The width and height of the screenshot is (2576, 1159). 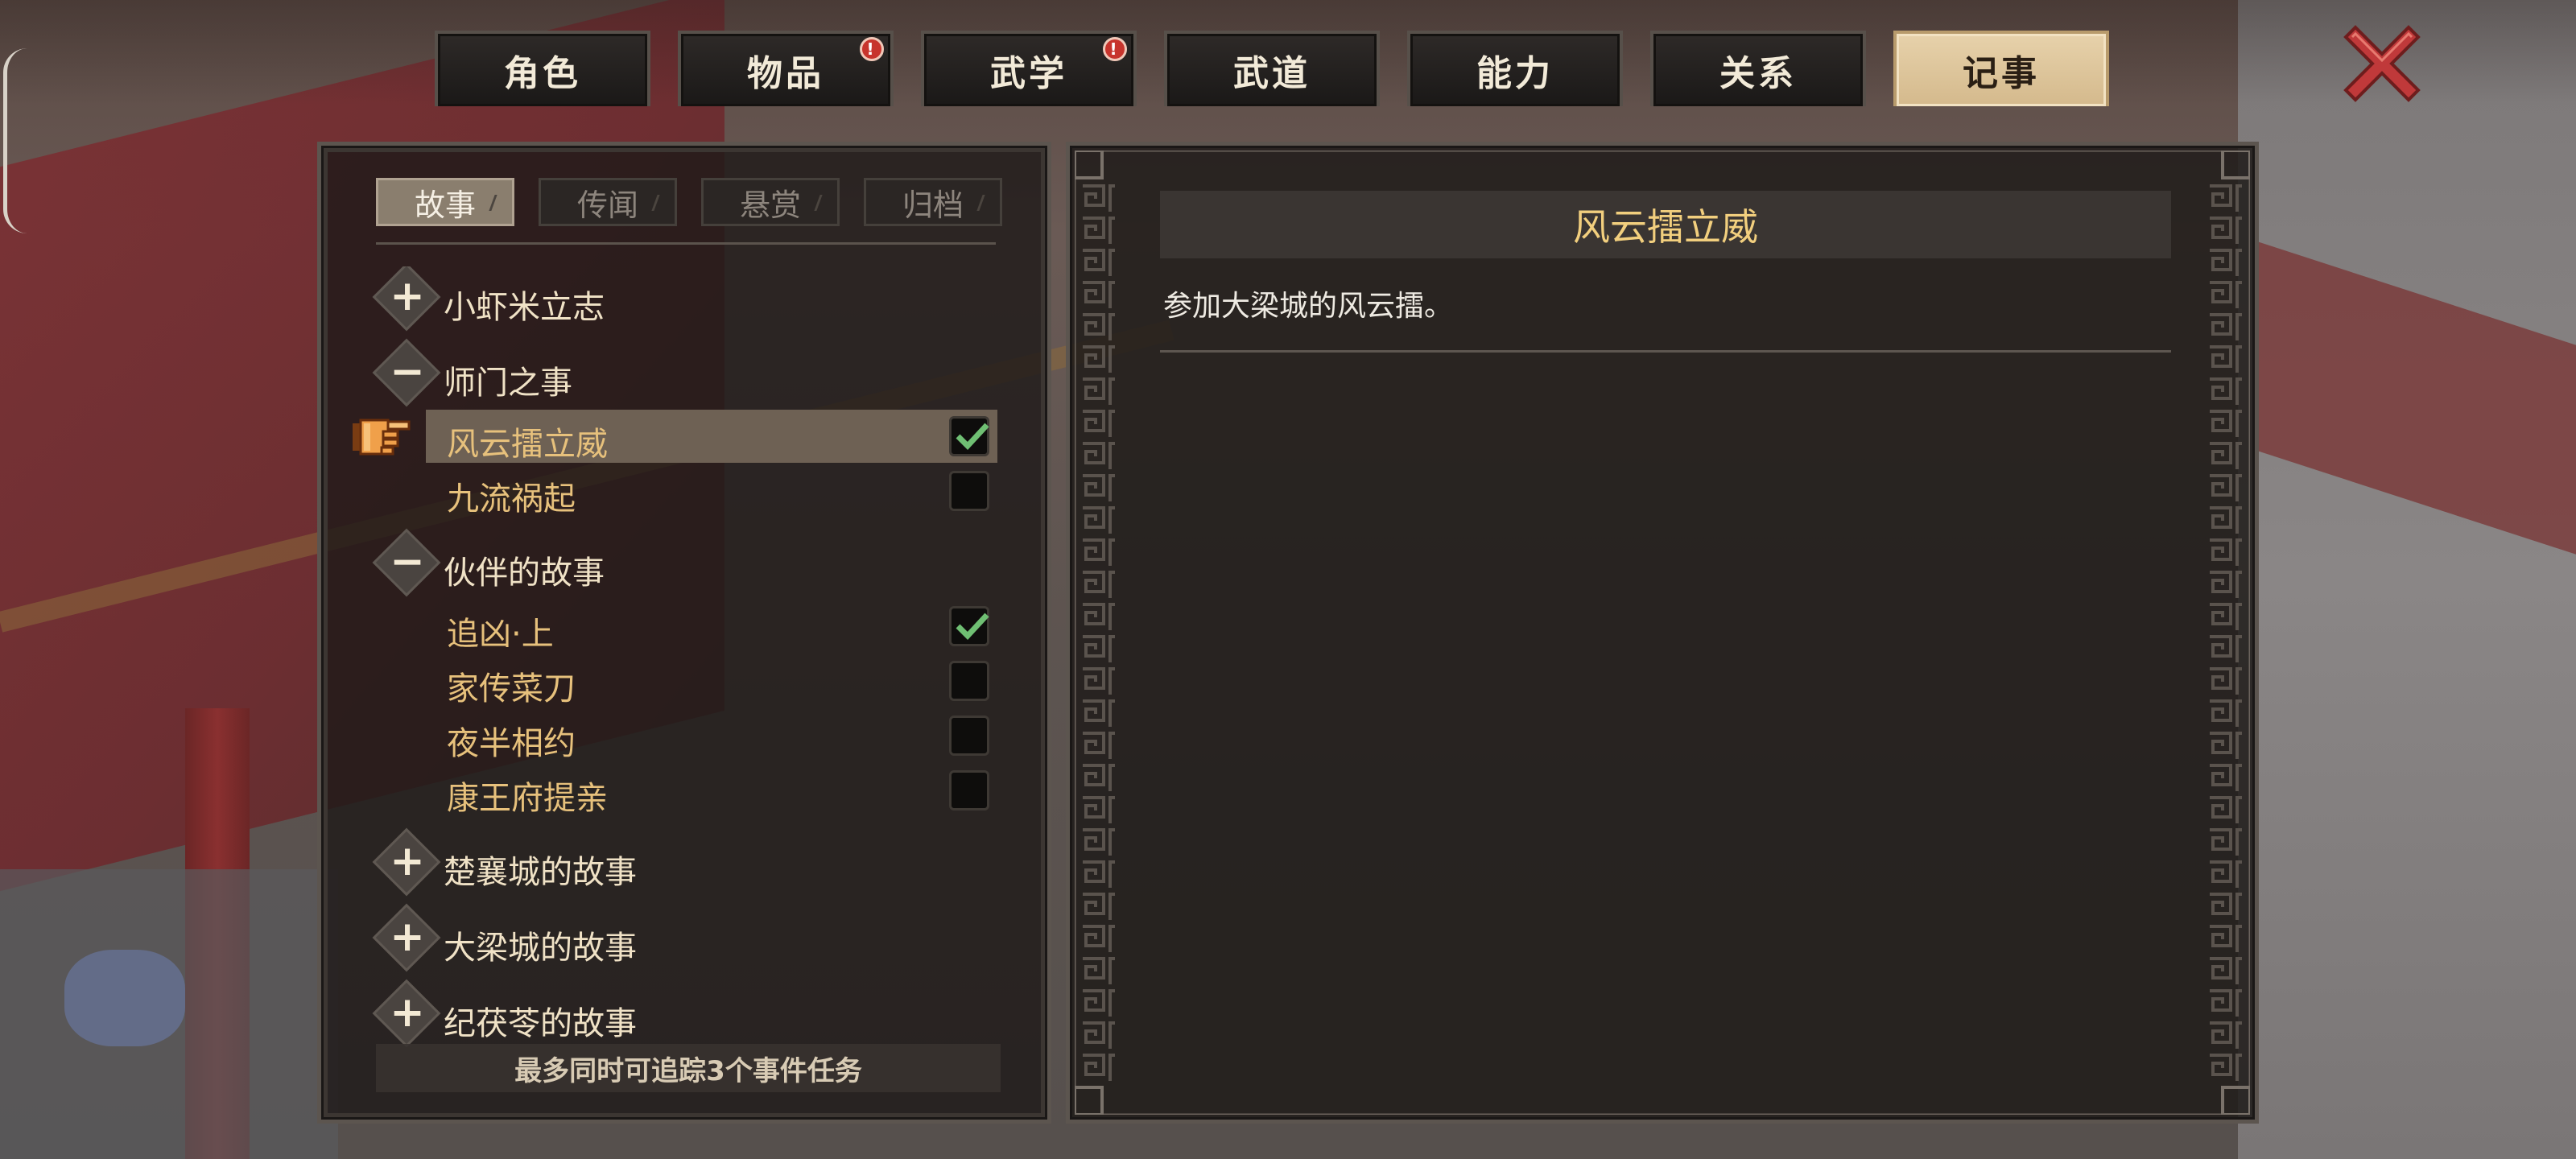 I want to click on quest-group: + 纪茯苓的故事, so click(x=683, y=1013).